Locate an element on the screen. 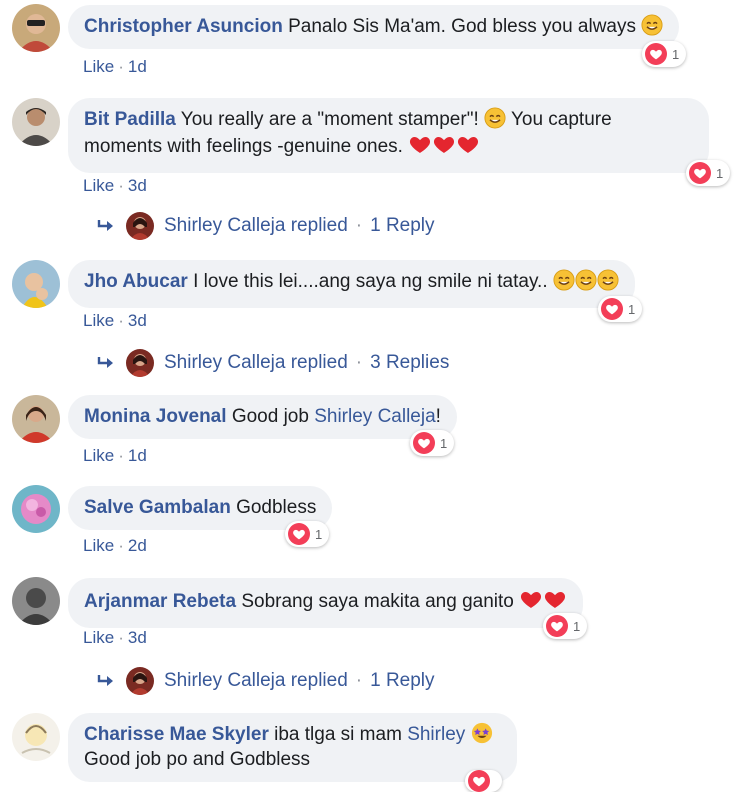  mention-link: Shirley Calleja is located at coordinates (374, 416).